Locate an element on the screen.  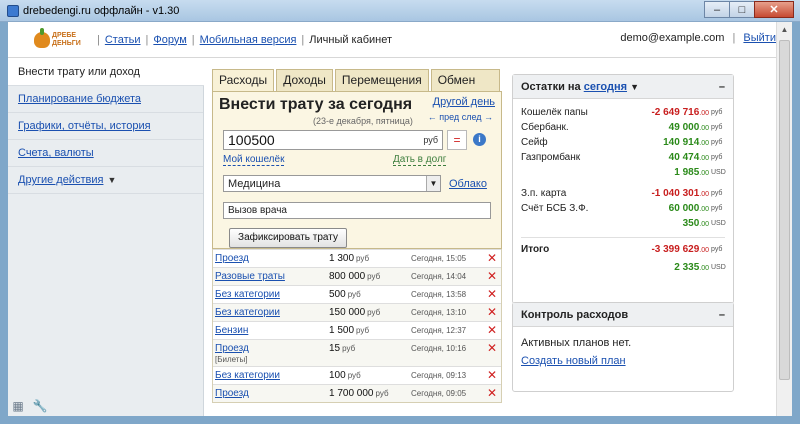
chevron-down-icon: ▼ is located at coordinates (433, 183).